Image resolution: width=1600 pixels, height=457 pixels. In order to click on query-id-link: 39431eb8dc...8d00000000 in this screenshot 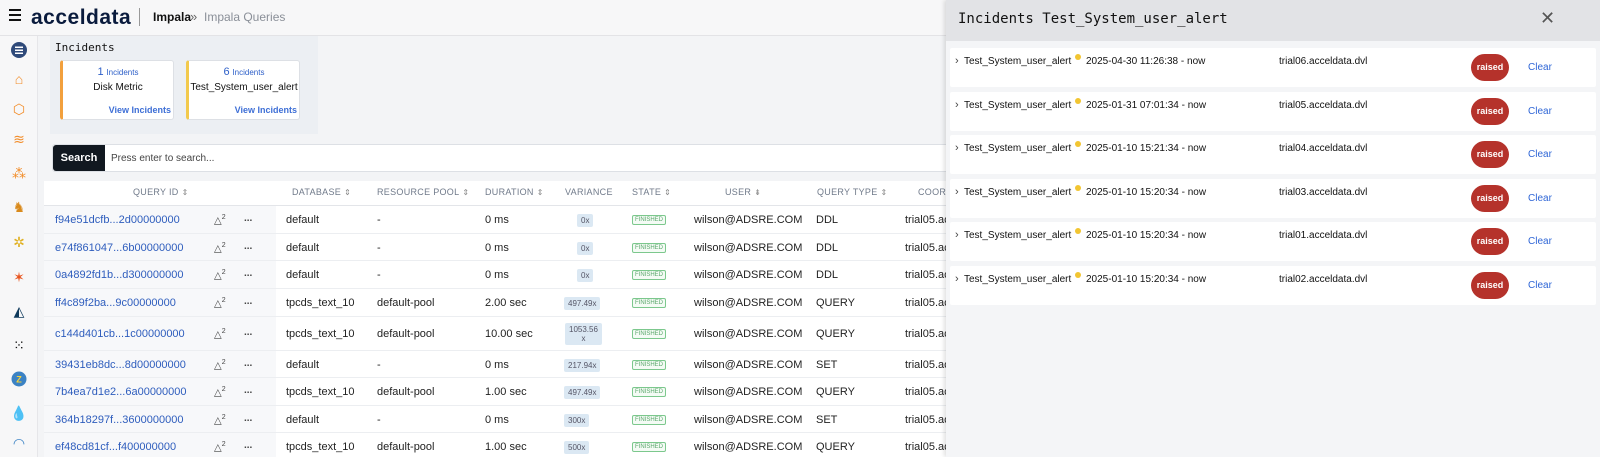, I will do `click(120, 365)`.